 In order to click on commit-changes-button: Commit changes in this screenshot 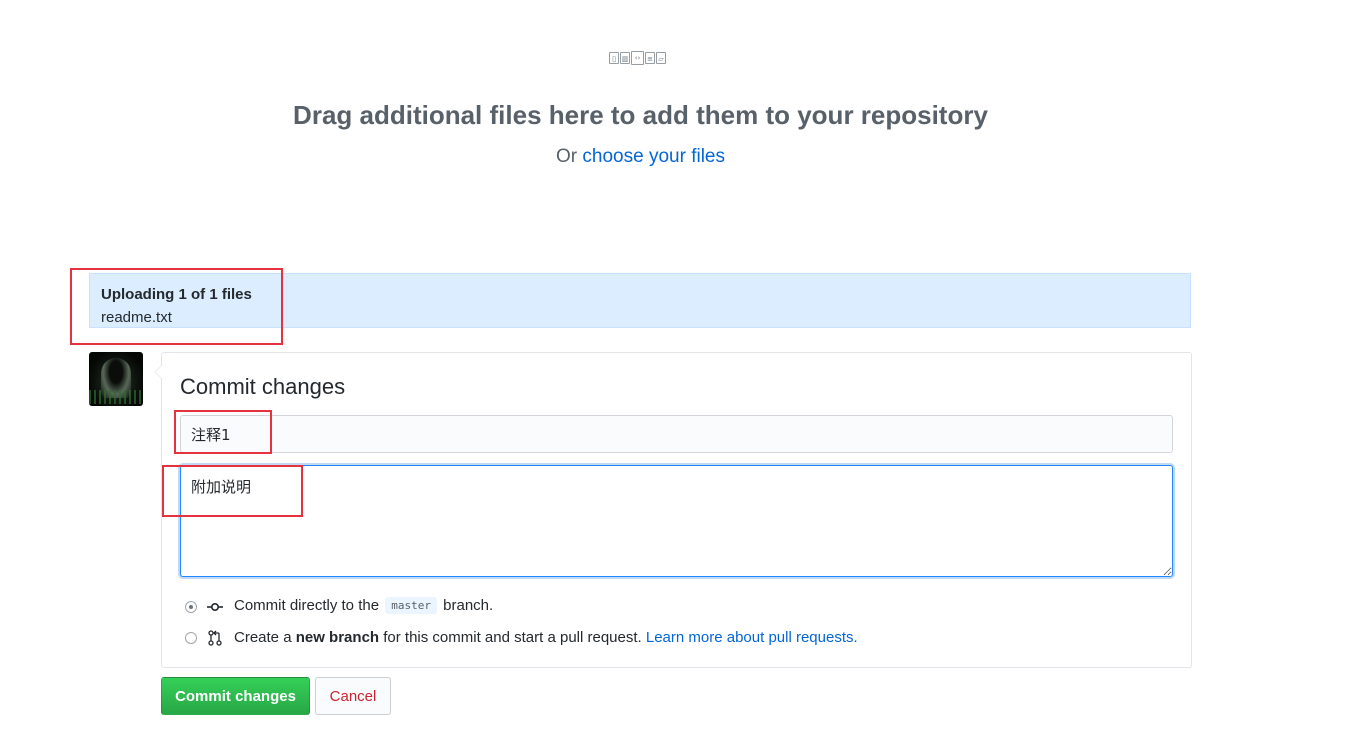, I will do `click(235, 696)`.